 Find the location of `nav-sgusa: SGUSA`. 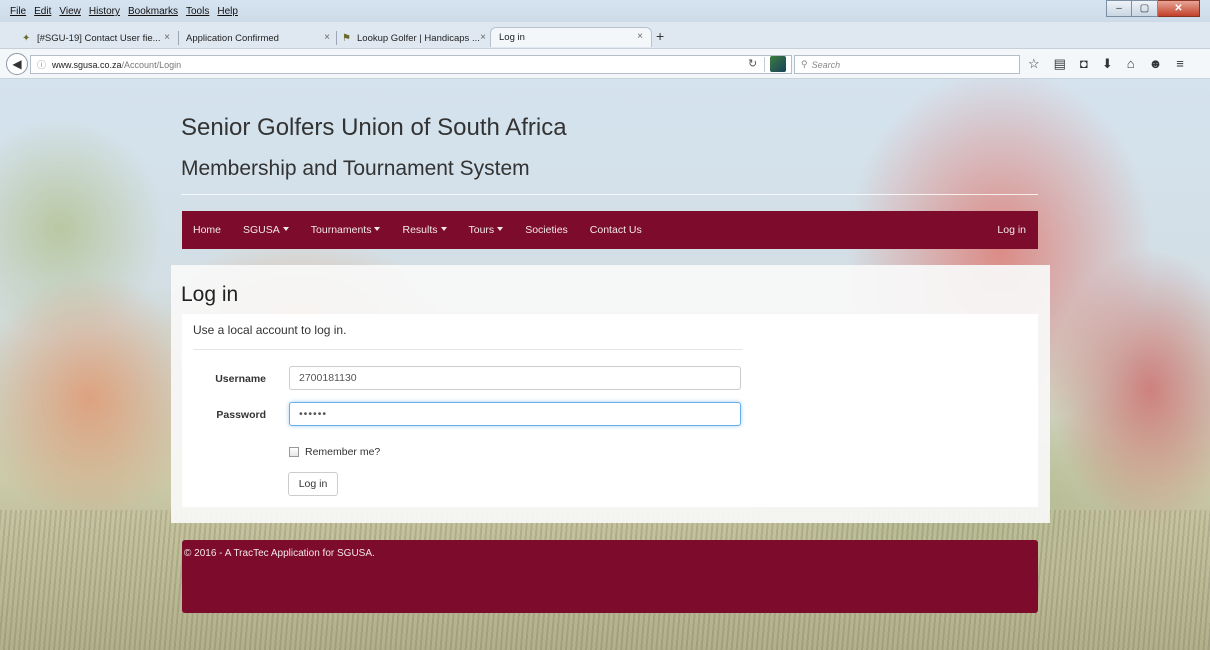

nav-sgusa: SGUSA is located at coordinates (266, 230).